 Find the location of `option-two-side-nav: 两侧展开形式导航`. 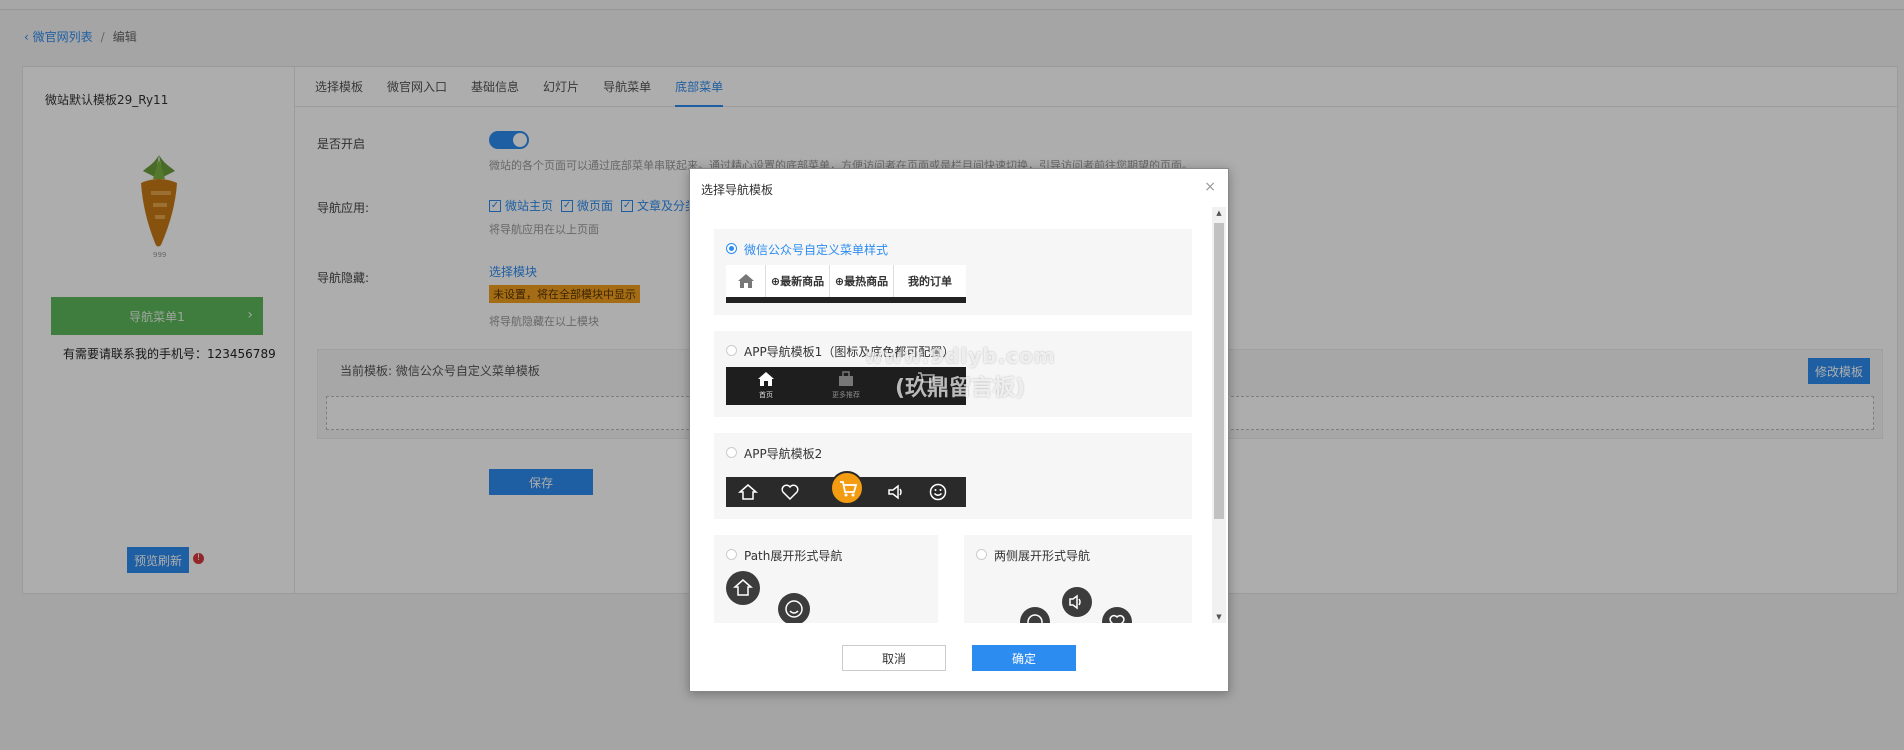

option-two-side-nav: 两侧展开形式导航 is located at coordinates (1078, 579).